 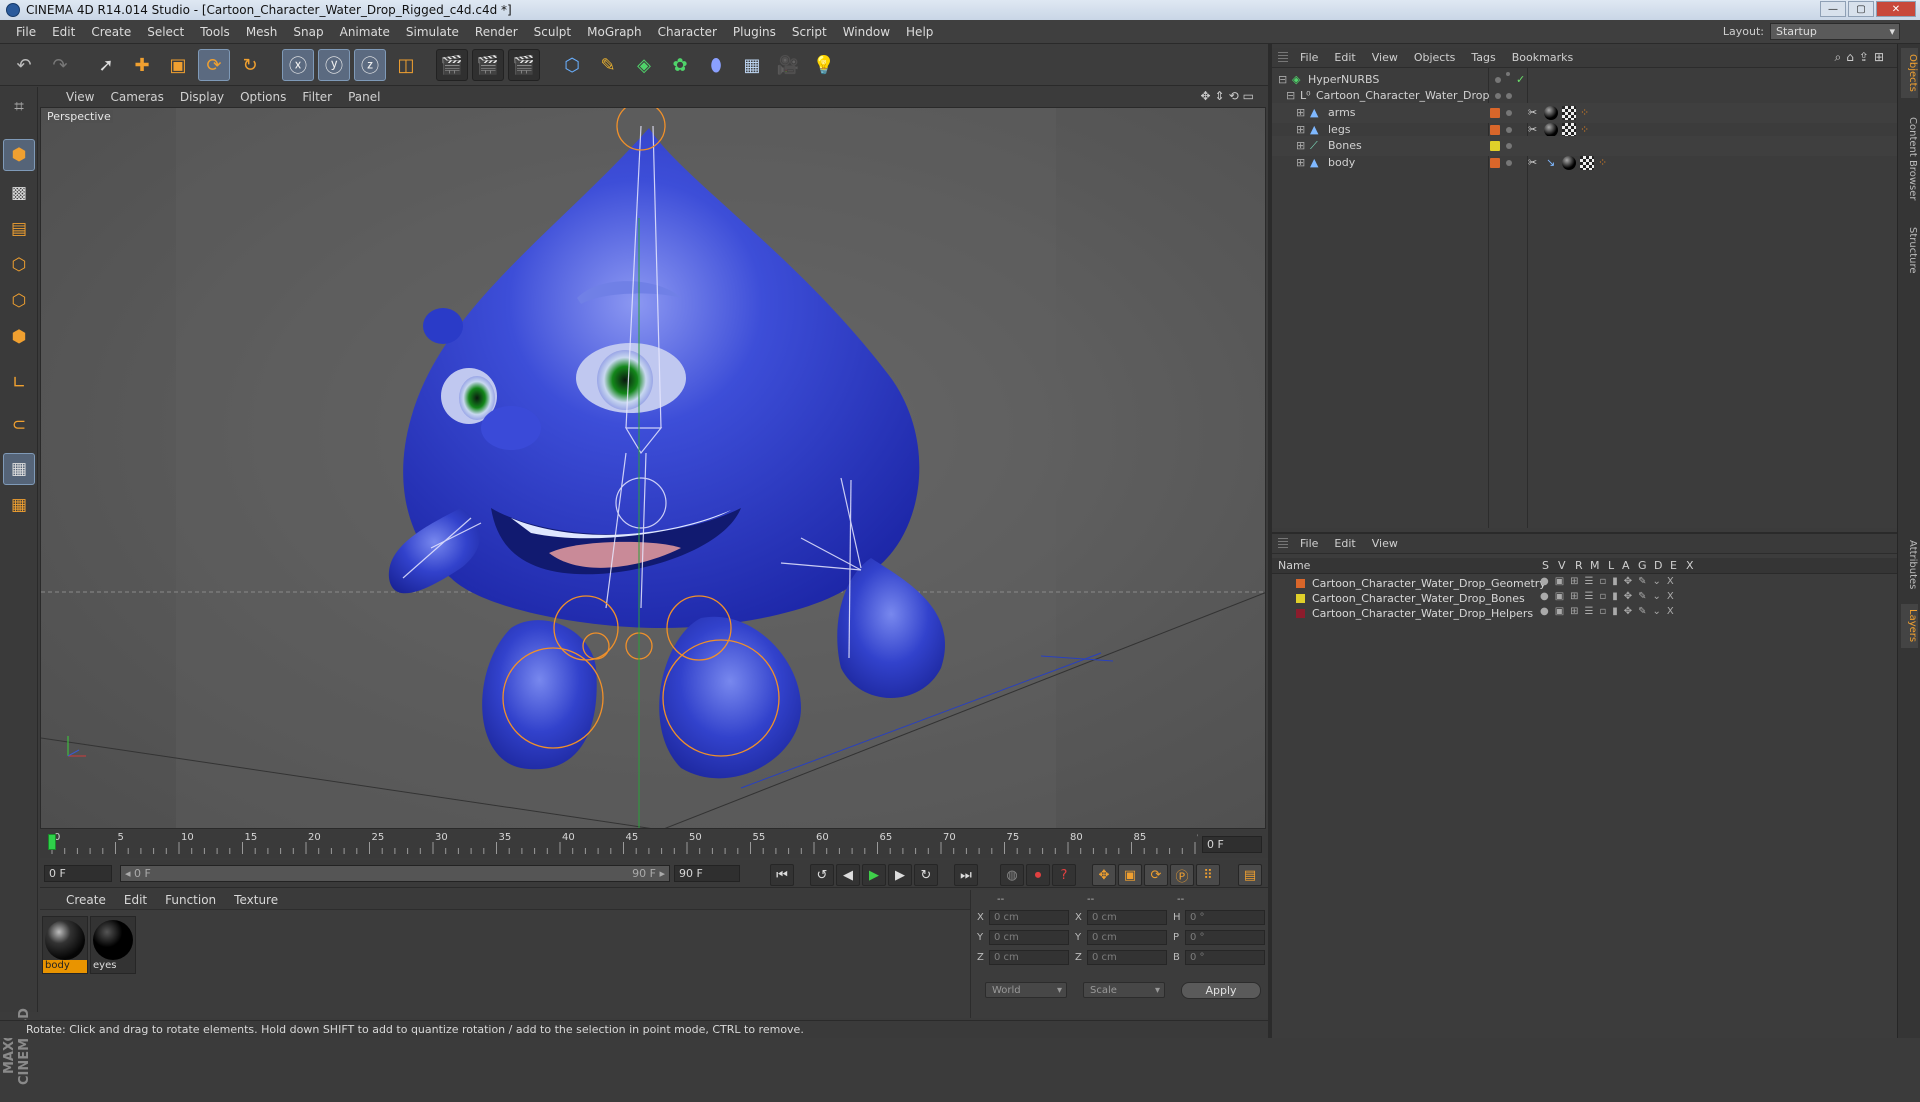 I want to click on record-keys-button: ◍, so click(x=1012, y=875).